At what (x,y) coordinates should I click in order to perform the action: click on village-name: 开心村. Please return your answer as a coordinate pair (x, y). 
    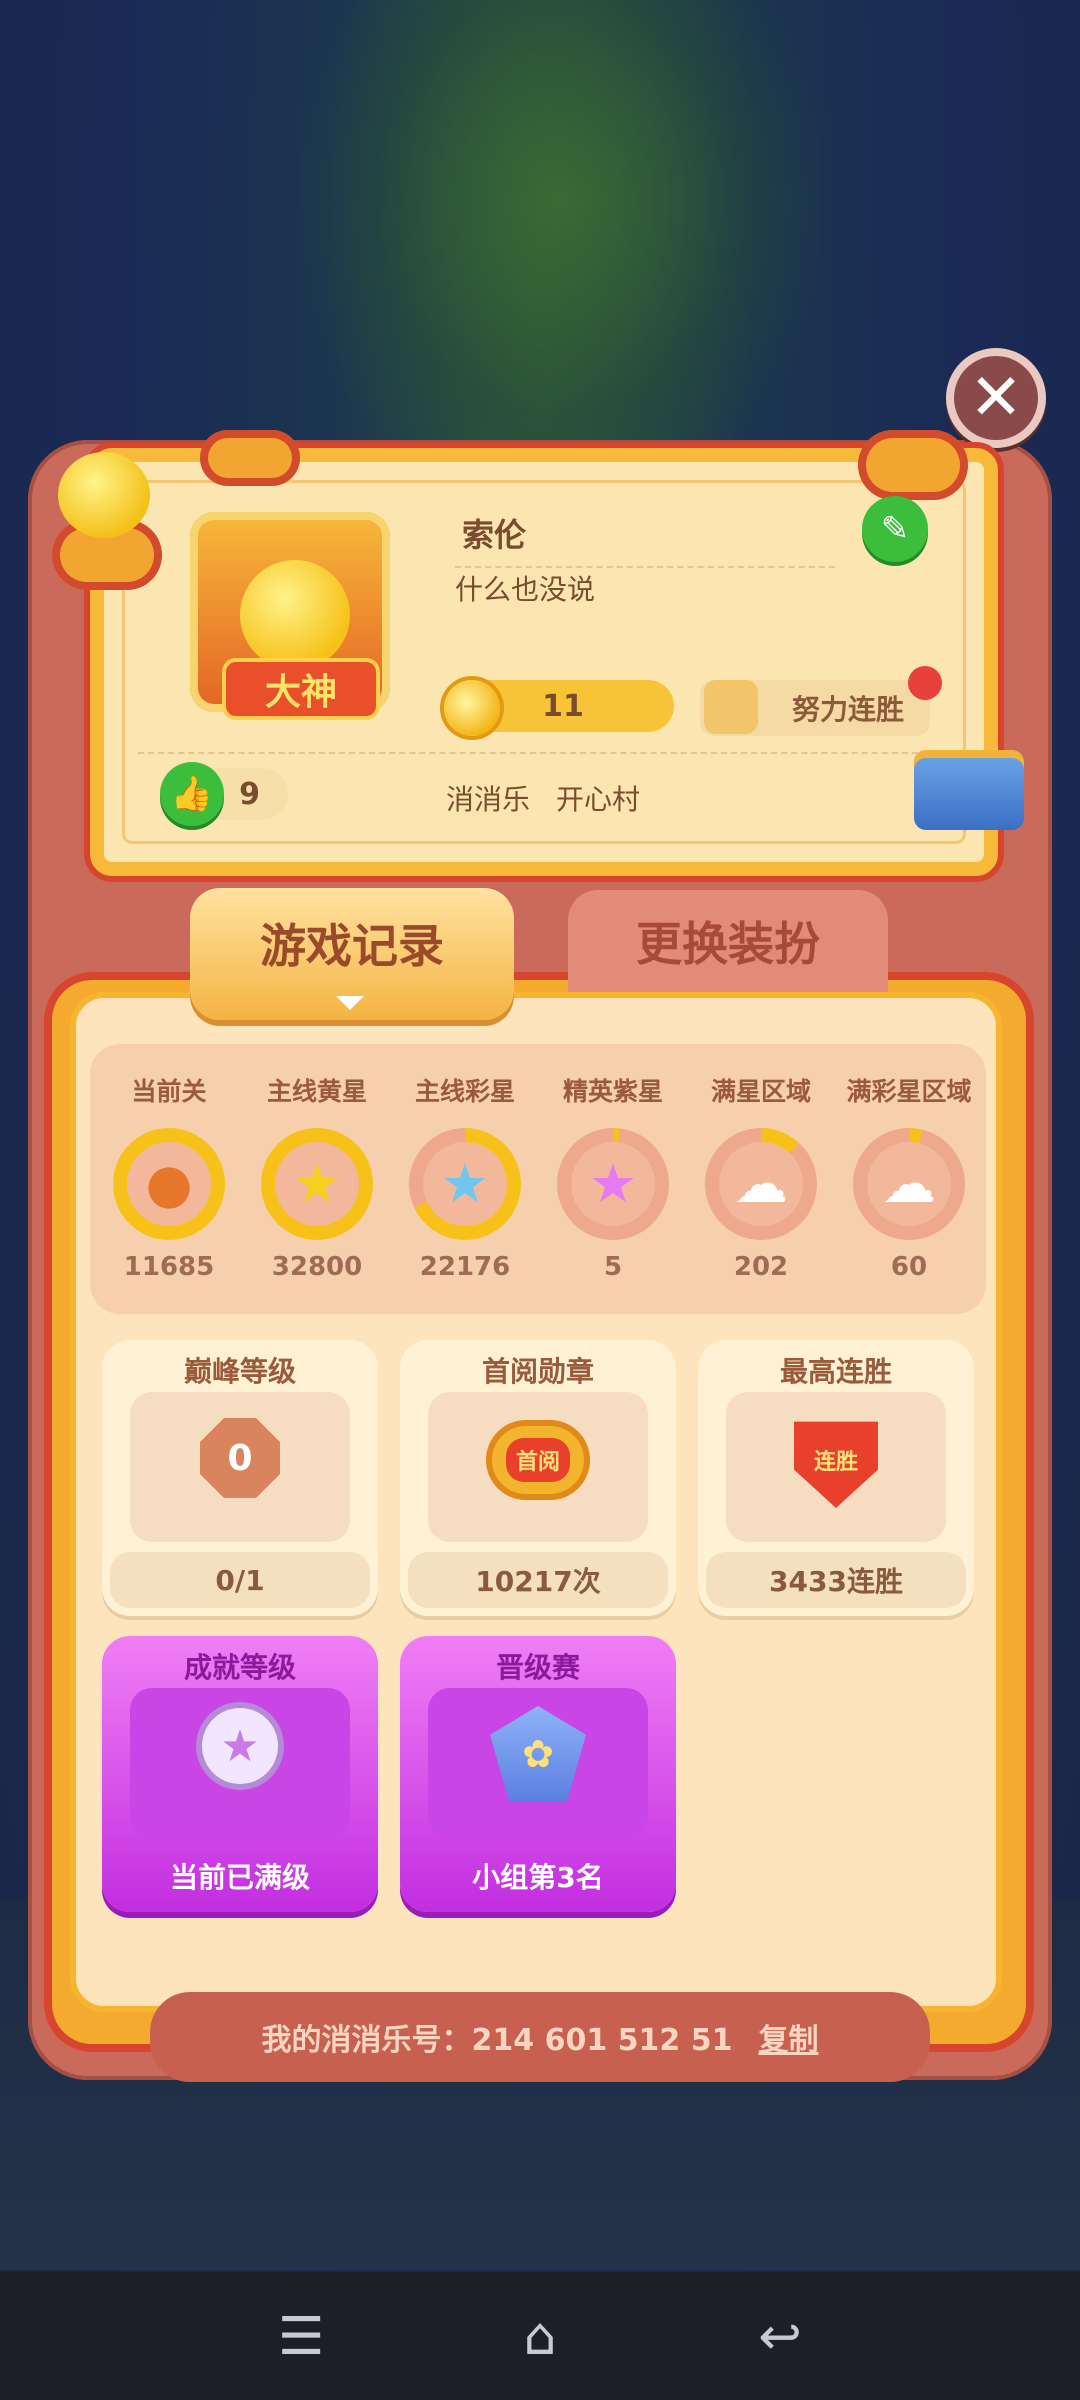
    Looking at the image, I should click on (598, 799).